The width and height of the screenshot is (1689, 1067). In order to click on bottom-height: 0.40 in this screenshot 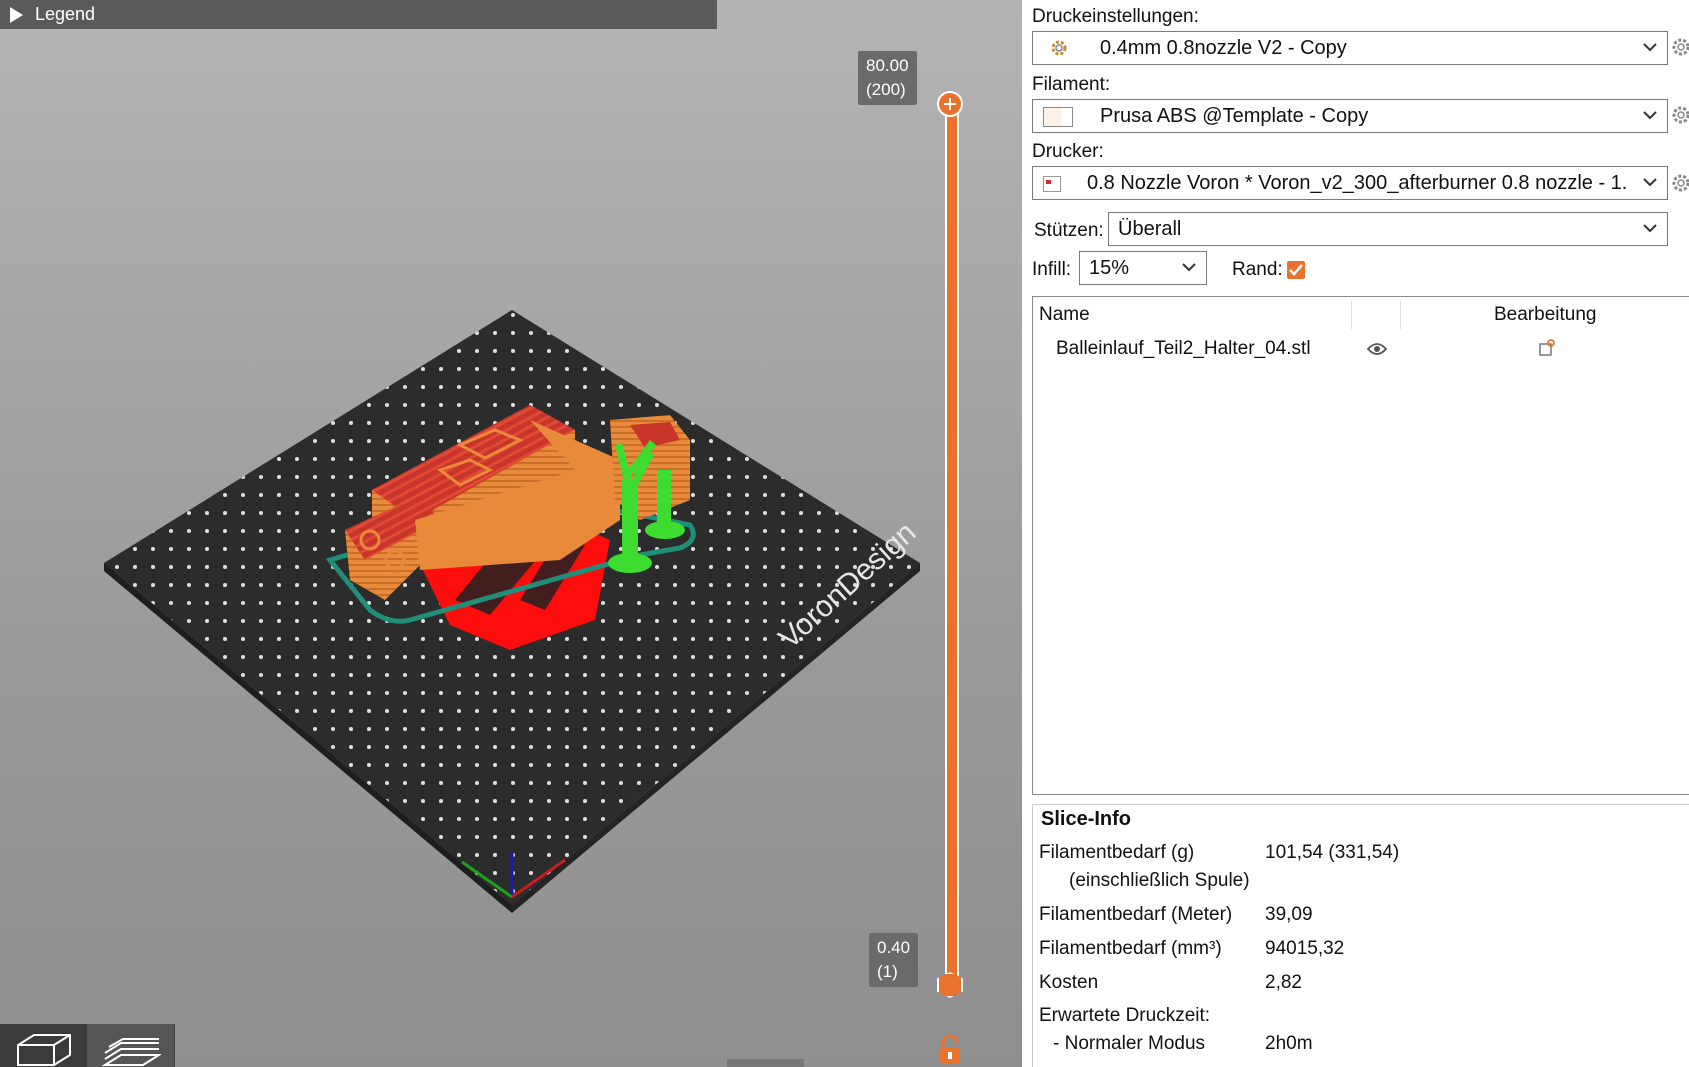, I will do `click(894, 947)`.